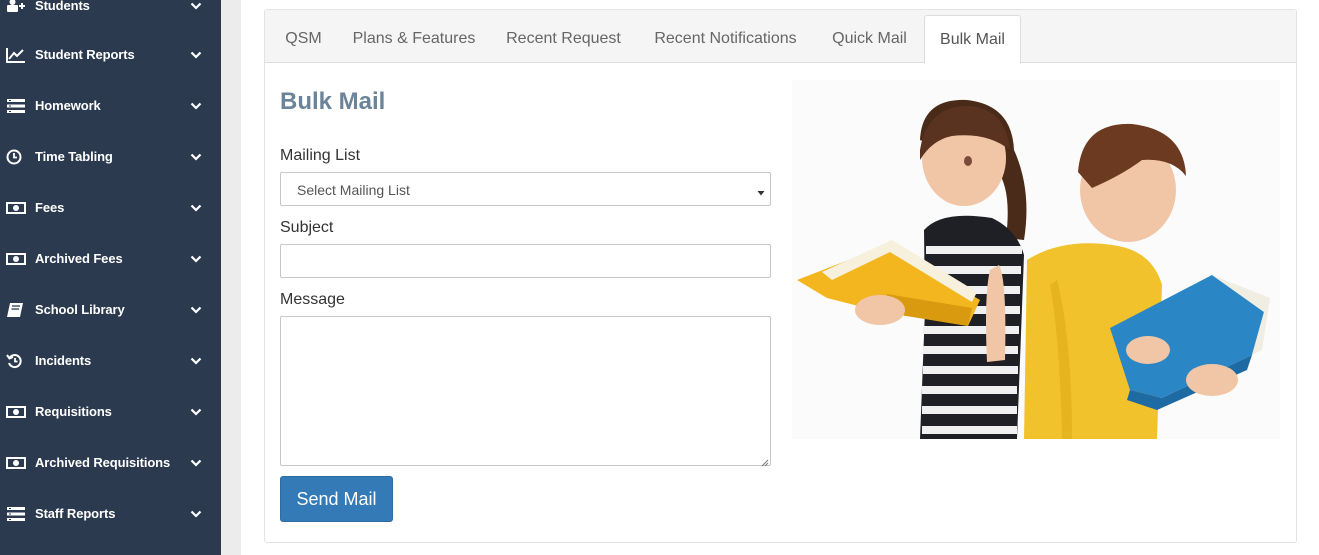  What do you see at coordinates (307, 227) in the screenshot?
I see `subject-label: Subject` at bounding box center [307, 227].